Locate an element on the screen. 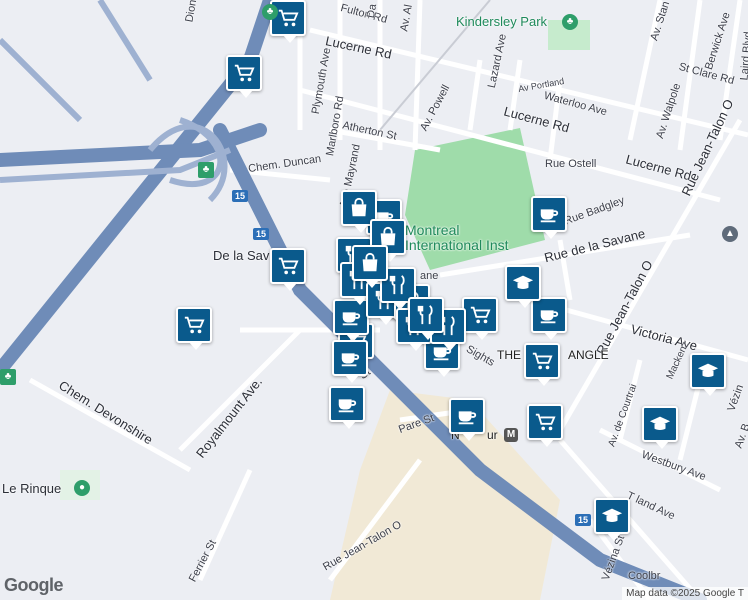 Image resolution: width=748 pixels, height=600 pixels. place-label-le-rinque: Le Rinque is located at coordinates (32, 488).